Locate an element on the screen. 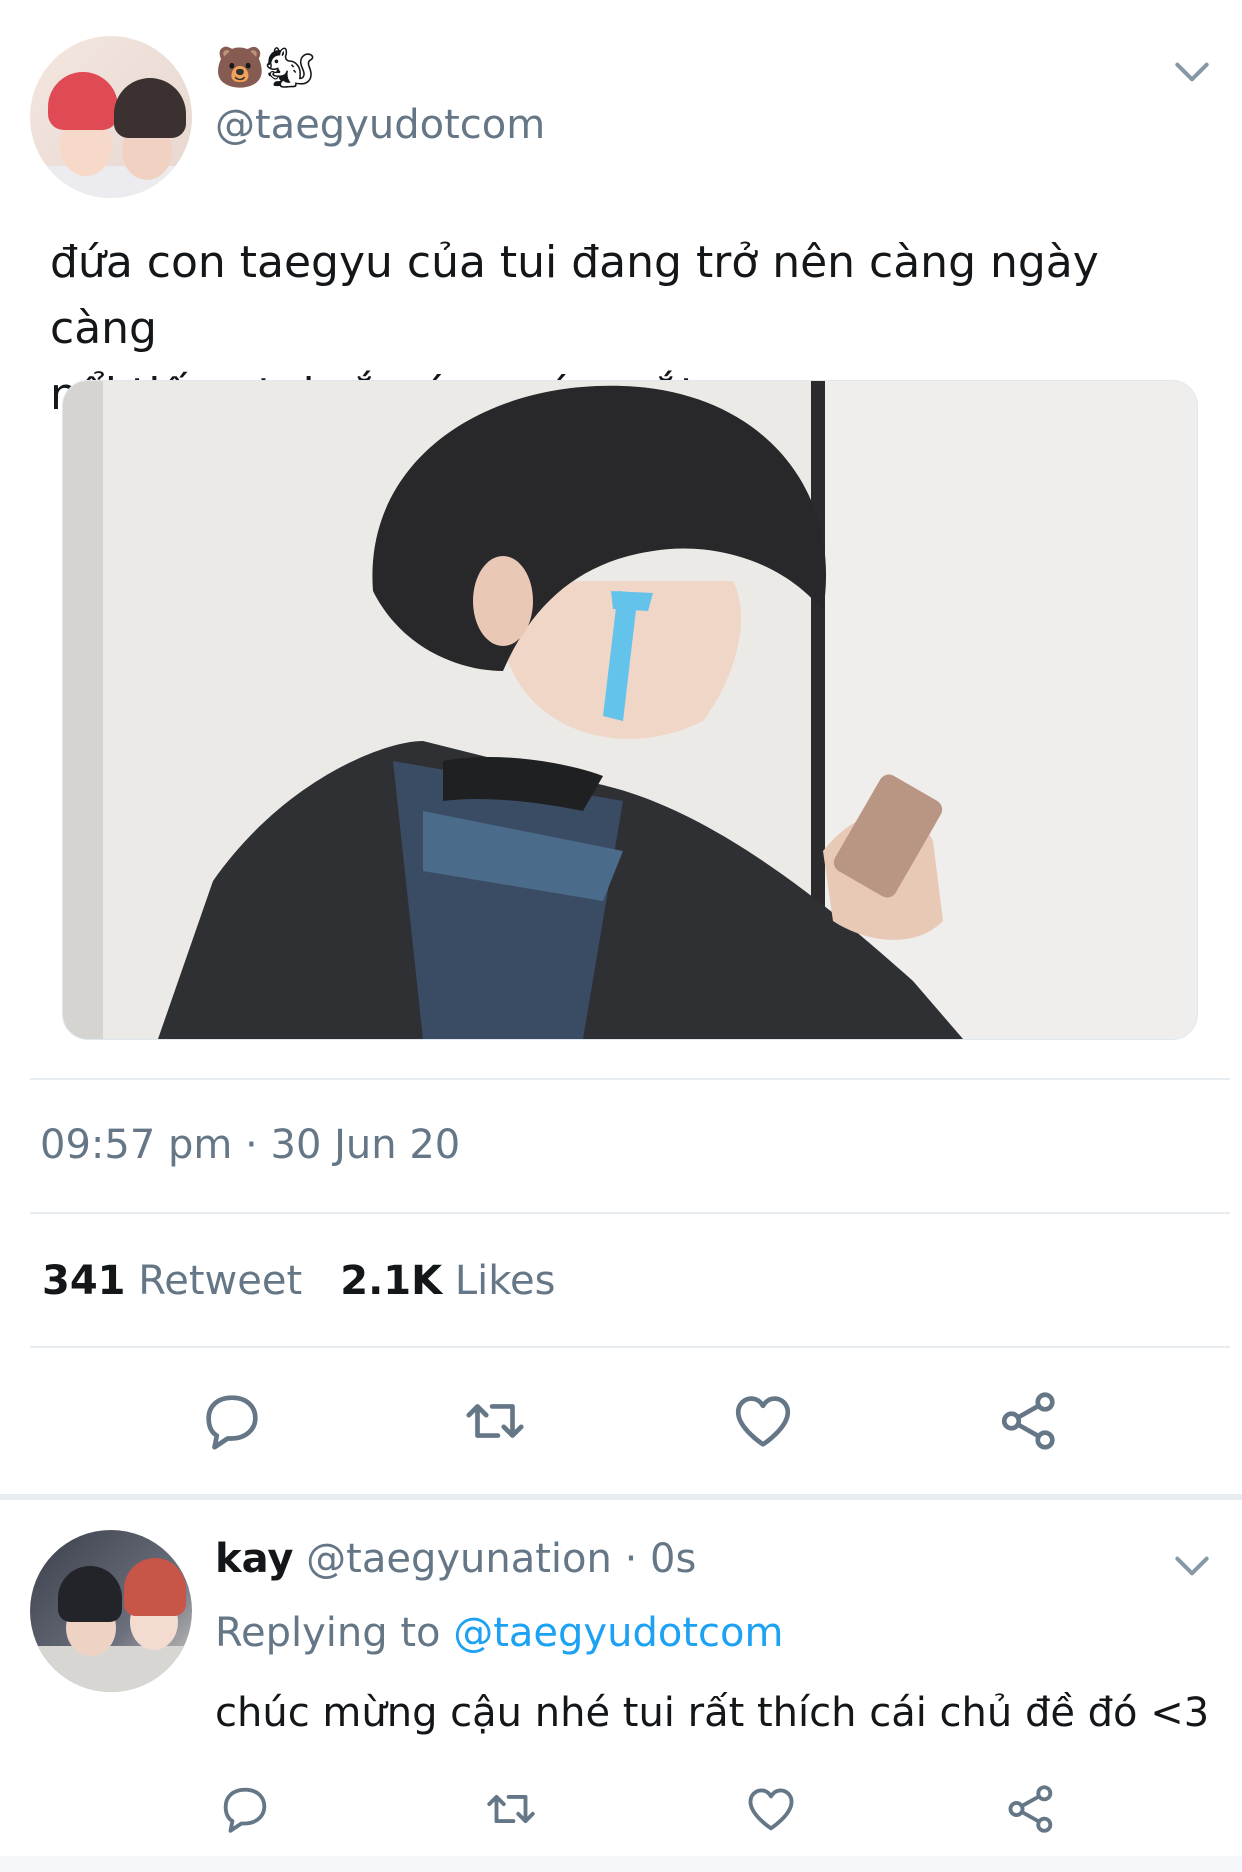 The image size is (1242, 1872). reply-header: kay @taegyunation · 0s is located at coordinates (455, 1559).